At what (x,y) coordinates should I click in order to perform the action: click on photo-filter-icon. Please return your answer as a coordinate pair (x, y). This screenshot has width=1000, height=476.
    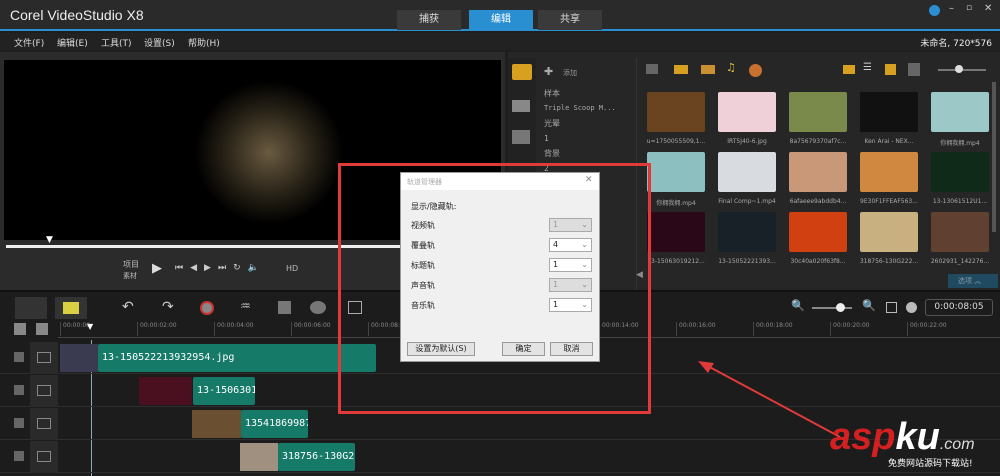
    Looking at the image, I should click on (708, 69).